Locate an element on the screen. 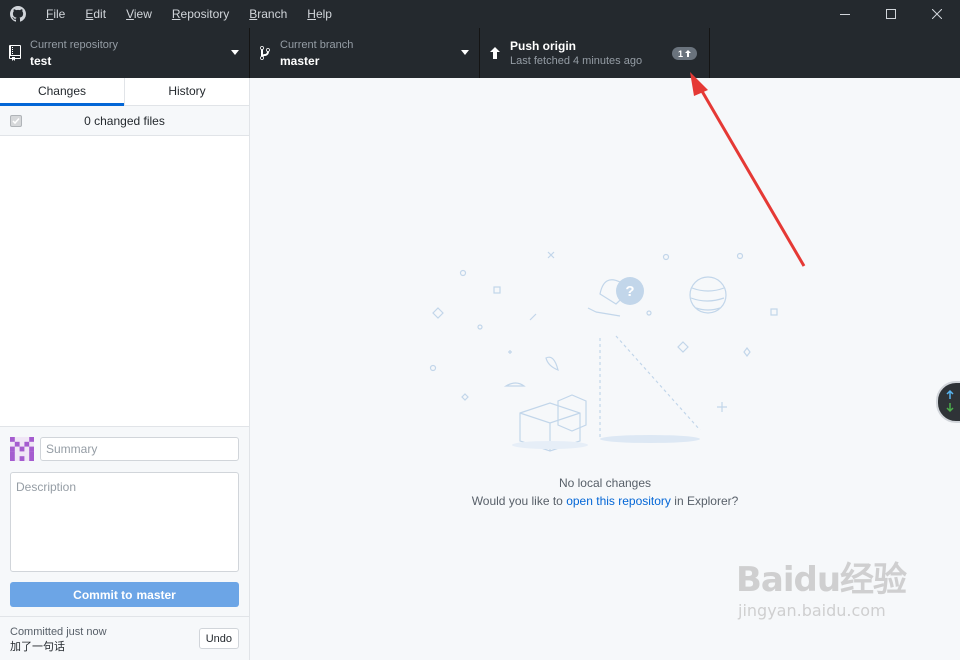 Image resolution: width=960 pixels, height=660 pixels. maximize-button is located at coordinates (891, 14).